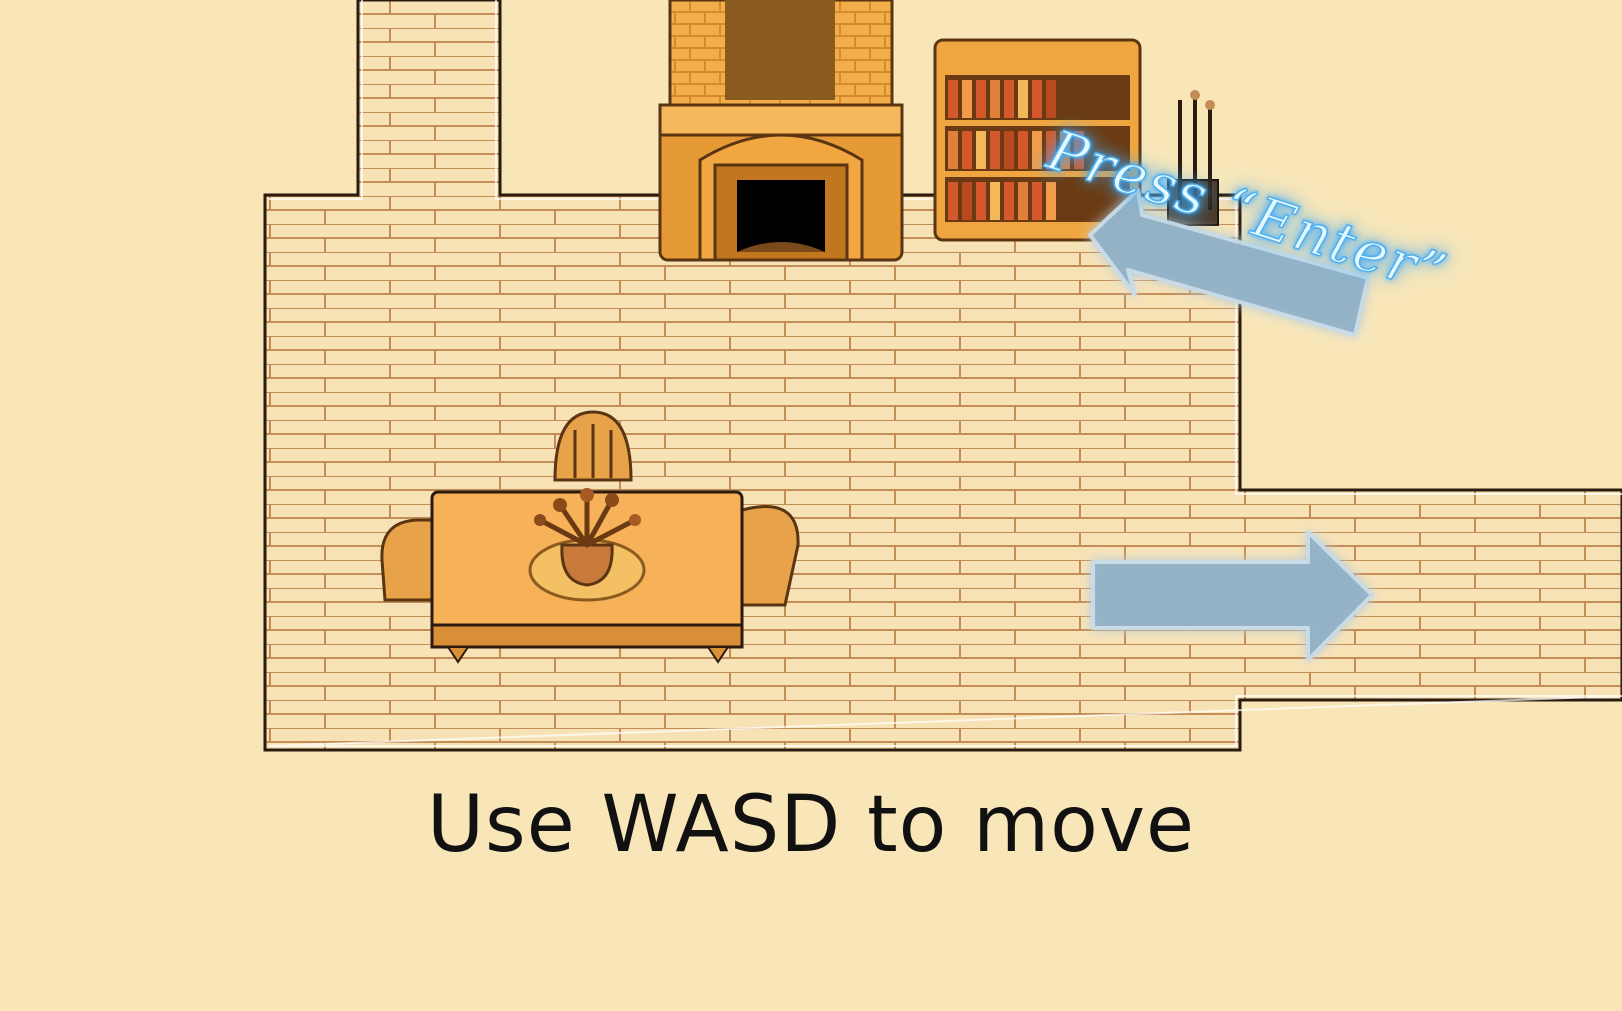 The image size is (1622, 1011). Describe the element at coordinates (811, 825) in the screenshot. I see `move-instruction: Use WASD to move` at that location.